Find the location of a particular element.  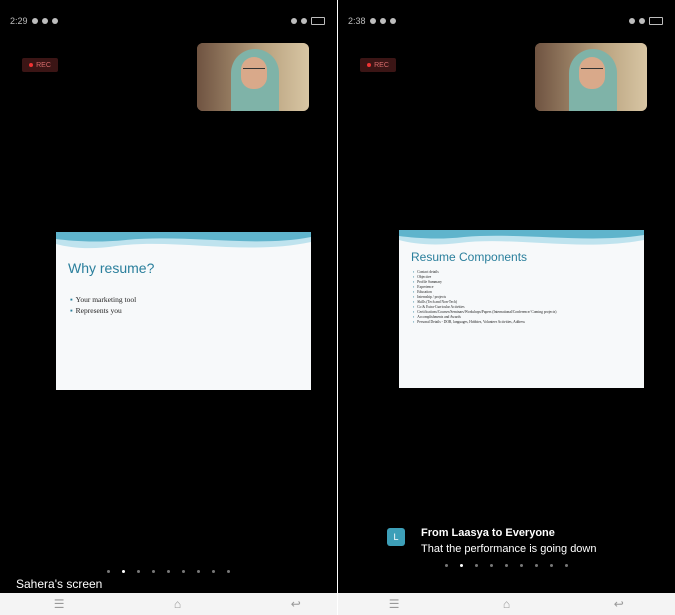

shared-screen-label: Sahera's screen is located at coordinates (59, 584).